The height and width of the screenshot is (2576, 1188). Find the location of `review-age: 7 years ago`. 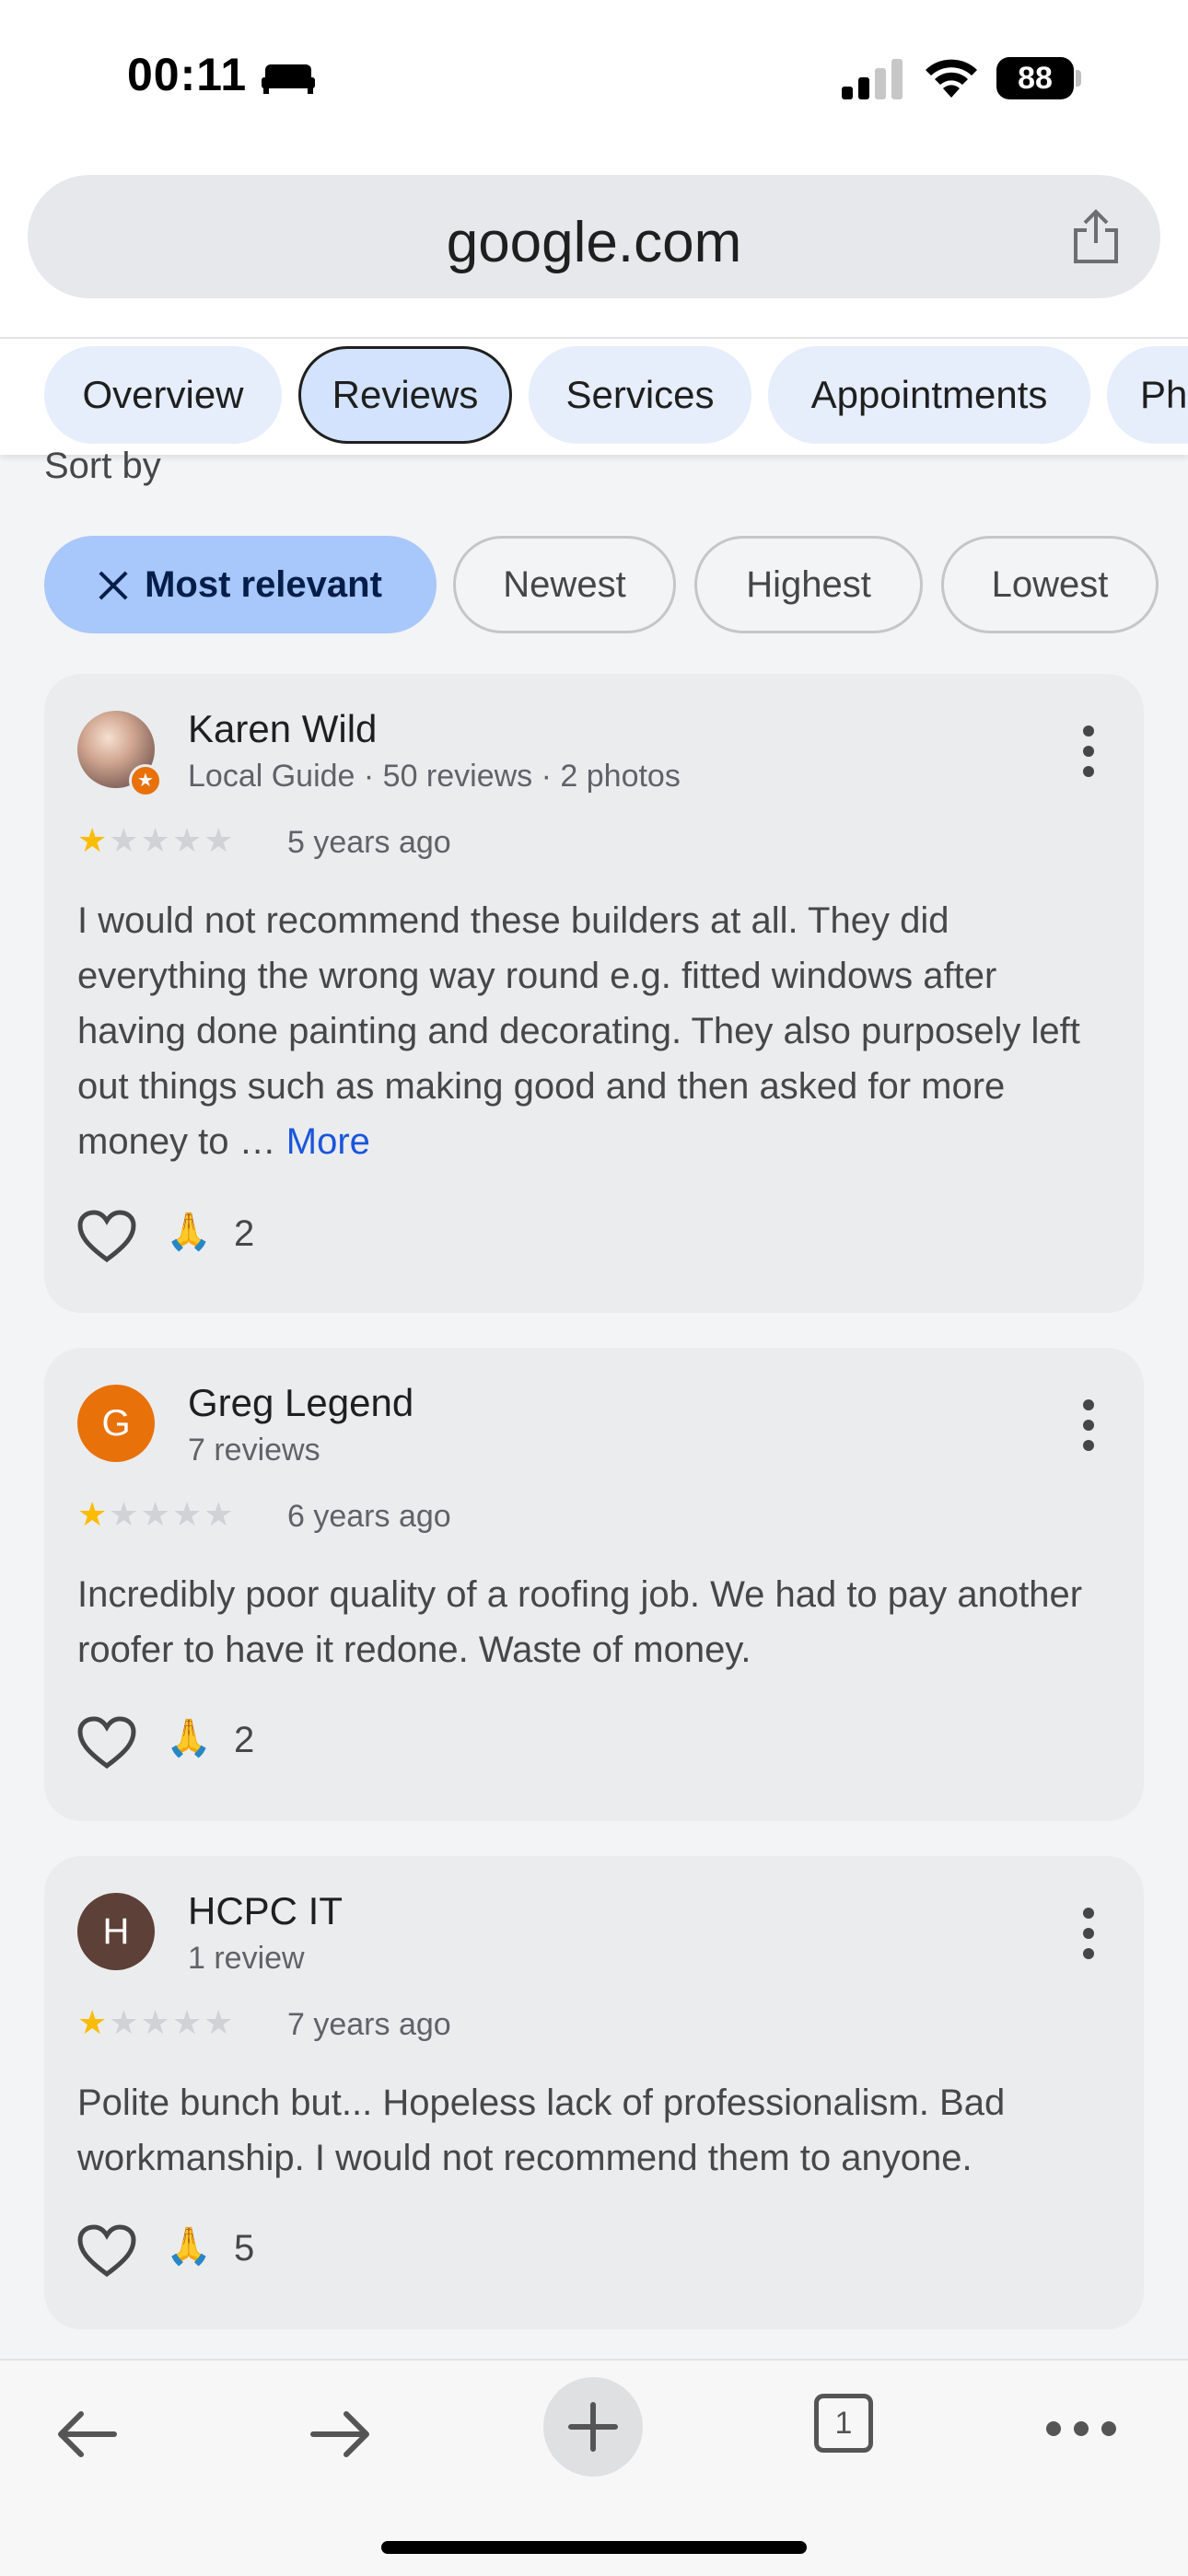

review-age: 7 years ago is located at coordinates (369, 2024).